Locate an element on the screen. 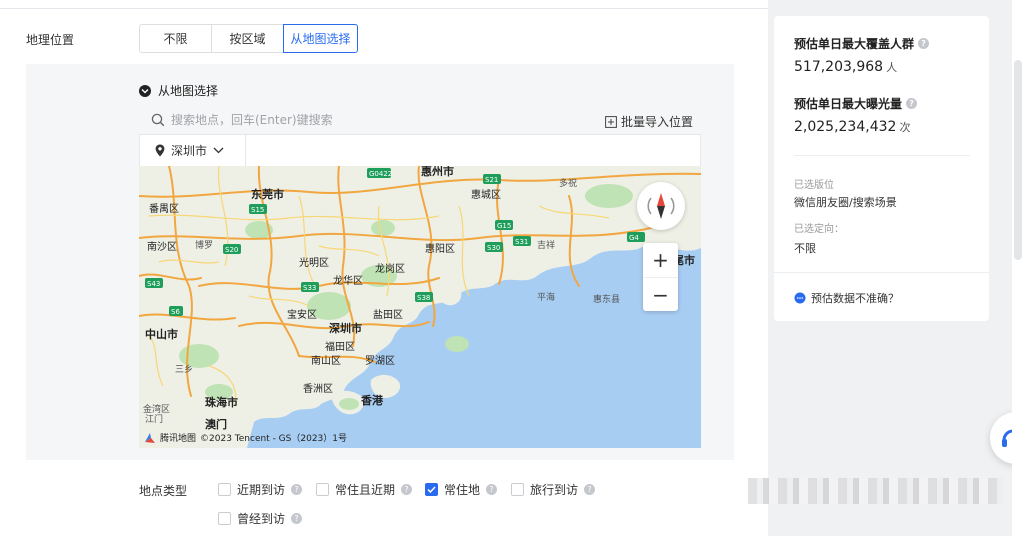 The width and height of the screenshot is (1024, 536). map-label-duoxiang: 多祝 is located at coordinates (568, 184).